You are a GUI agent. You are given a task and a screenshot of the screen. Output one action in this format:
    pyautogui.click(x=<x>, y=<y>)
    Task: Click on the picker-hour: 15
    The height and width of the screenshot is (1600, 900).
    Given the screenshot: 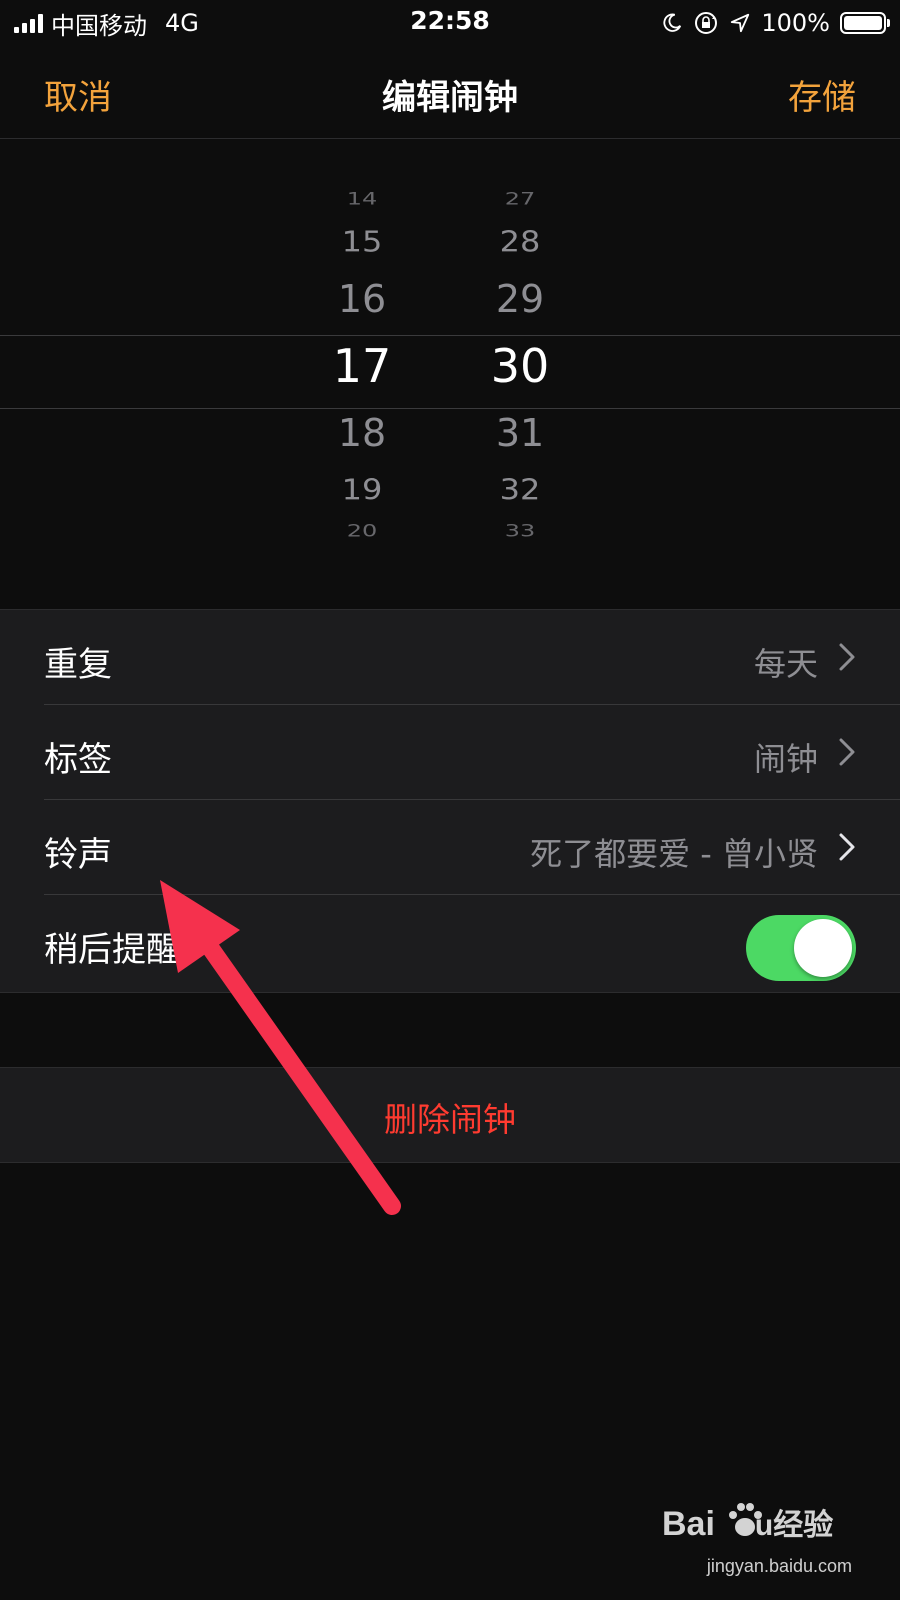 What is the action you would take?
    pyautogui.click(x=362, y=241)
    